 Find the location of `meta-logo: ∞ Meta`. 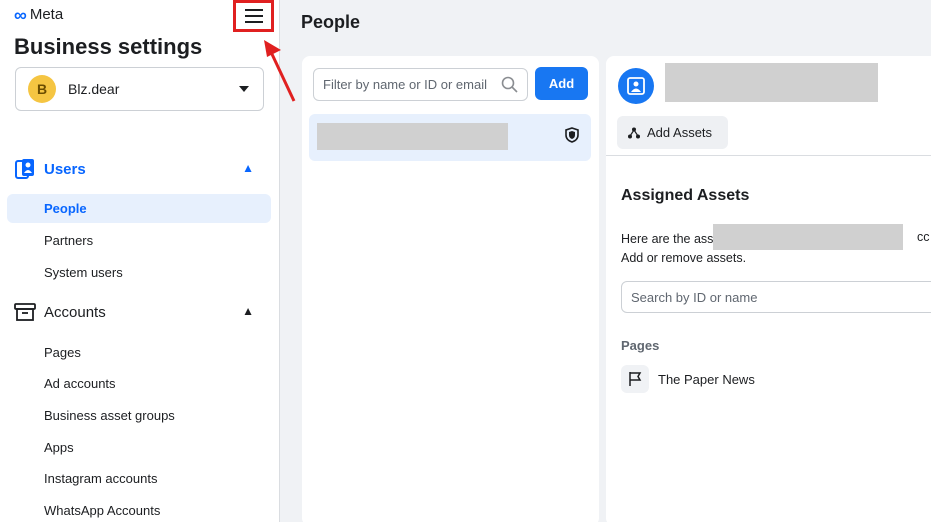

meta-logo: ∞ Meta is located at coordinates (39, 14).